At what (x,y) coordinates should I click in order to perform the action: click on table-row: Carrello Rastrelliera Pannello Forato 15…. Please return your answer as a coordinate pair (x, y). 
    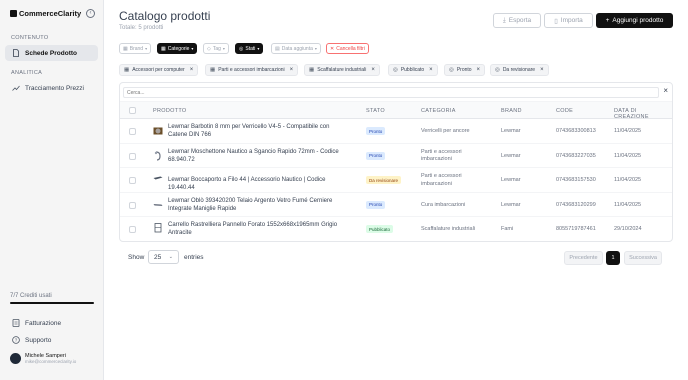
    Looking at the image, I should click on (396, 229).